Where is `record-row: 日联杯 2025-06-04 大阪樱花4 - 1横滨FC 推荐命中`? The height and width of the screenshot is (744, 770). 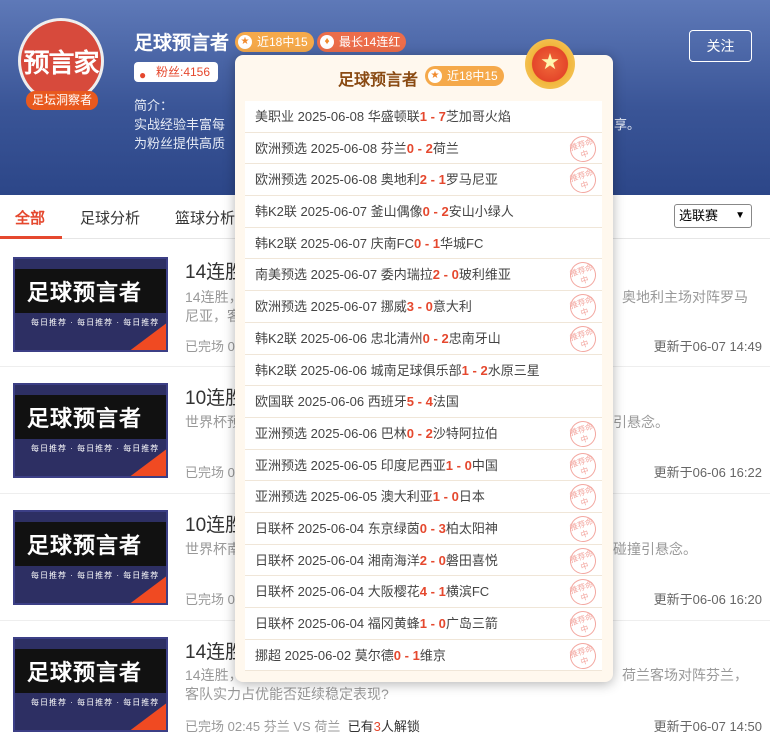 record-row: 日联杯 2025-06-04 大阪樱花4 - 1横滨FC 推荐命中 is located at coordinates (423, 592).